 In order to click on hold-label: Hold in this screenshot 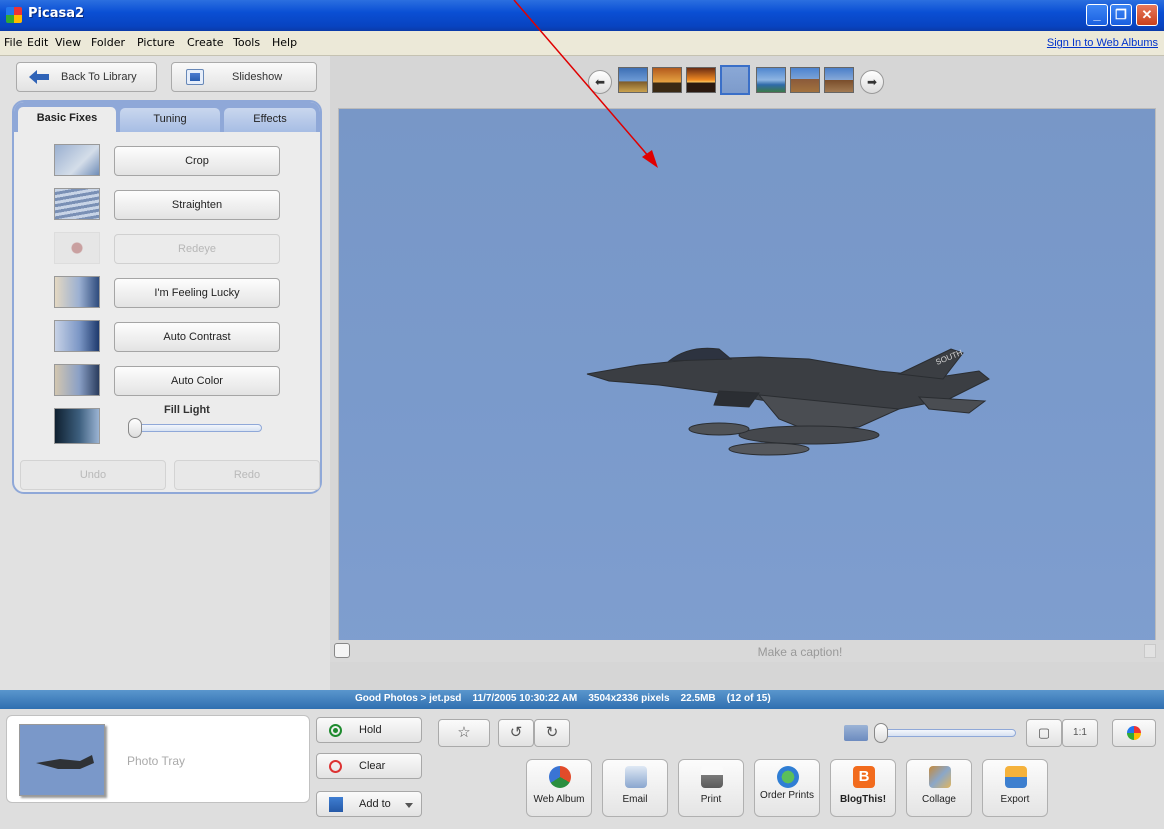, I will do `click(370, 730)`.